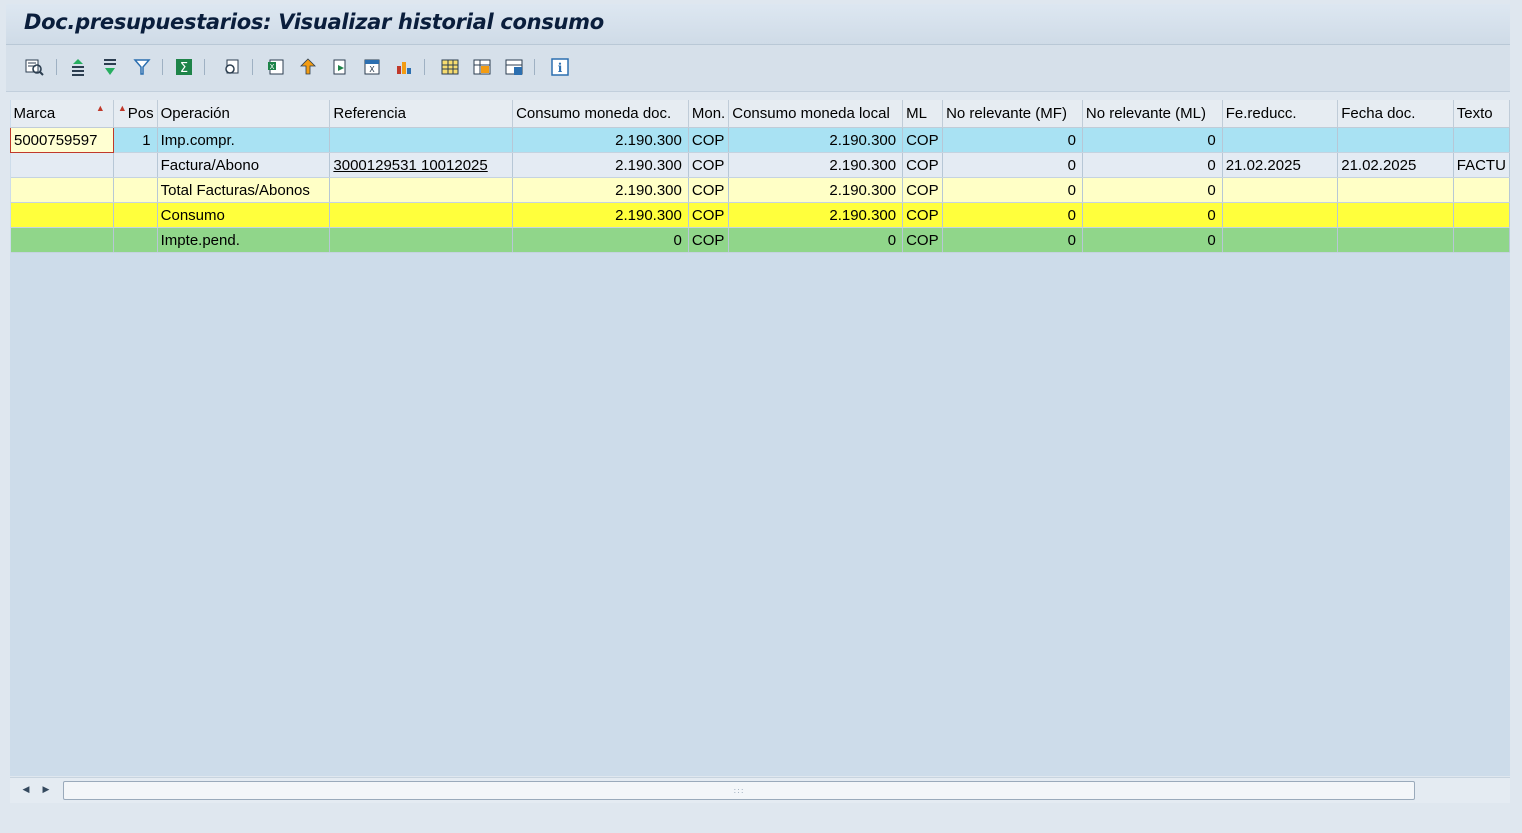 Image resolution: width=1522 pixels, height=833 pixels. What do you see at coordinates (308, 67) in the screenshot?
I see `word-processing-icon` at bounding box center [308, 67].